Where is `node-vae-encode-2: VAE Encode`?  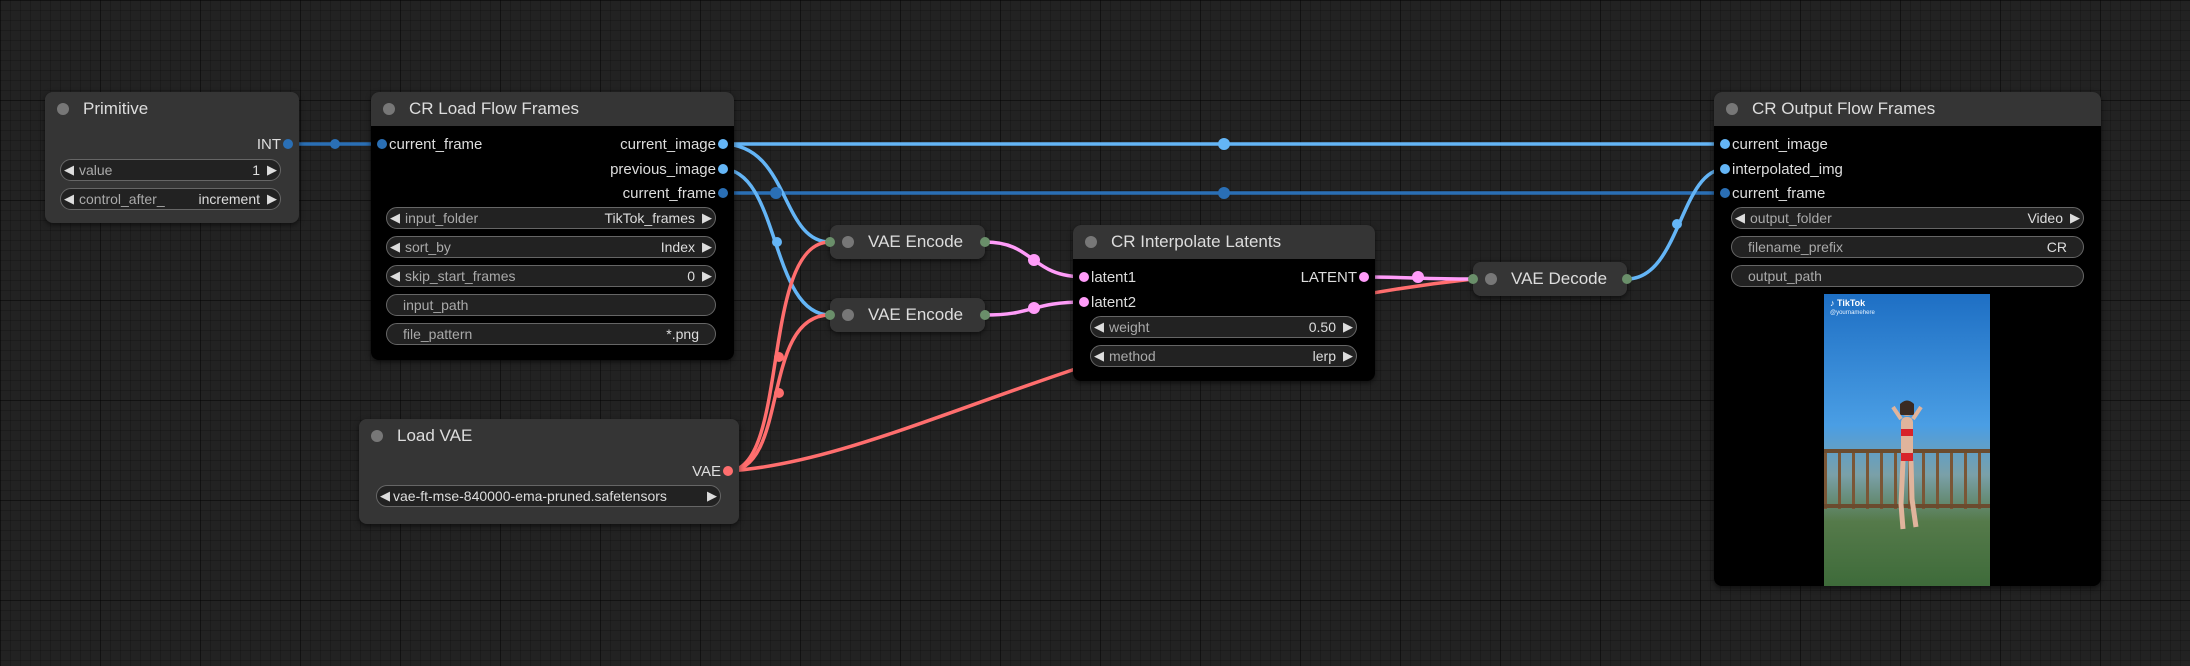 node-vae-encode-2: VAE Encode is located at coordinates (907, 315).